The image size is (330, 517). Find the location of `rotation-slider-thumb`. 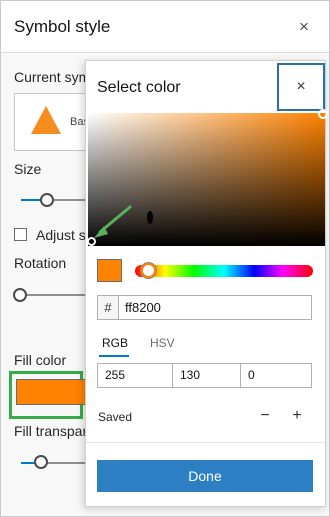

rotation-slider-thumb is located at coordinates (20, 295).